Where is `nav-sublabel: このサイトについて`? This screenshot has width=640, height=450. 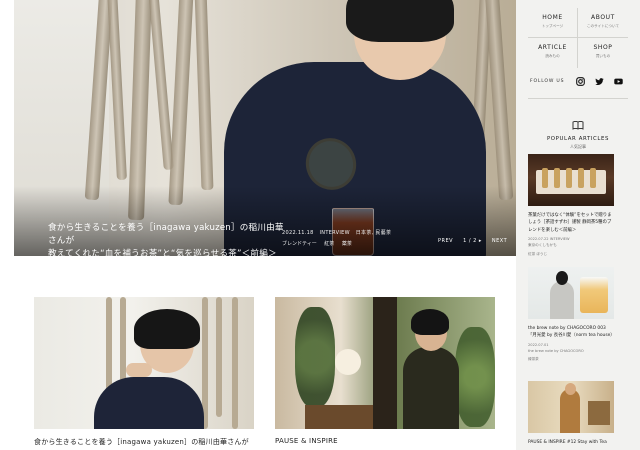
nav-sublabel: このサイトについて is located at coordinates (603, 26).